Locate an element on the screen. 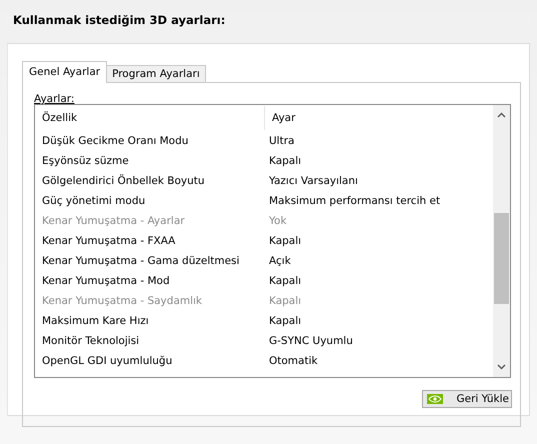  setting-value-cell: Otomatik is located at coordinates (378, 361).